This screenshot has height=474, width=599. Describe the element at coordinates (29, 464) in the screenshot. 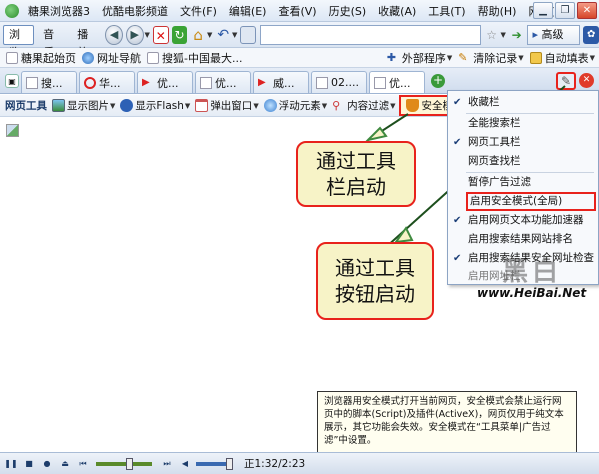

I see `stop-icon: ■` at that location.